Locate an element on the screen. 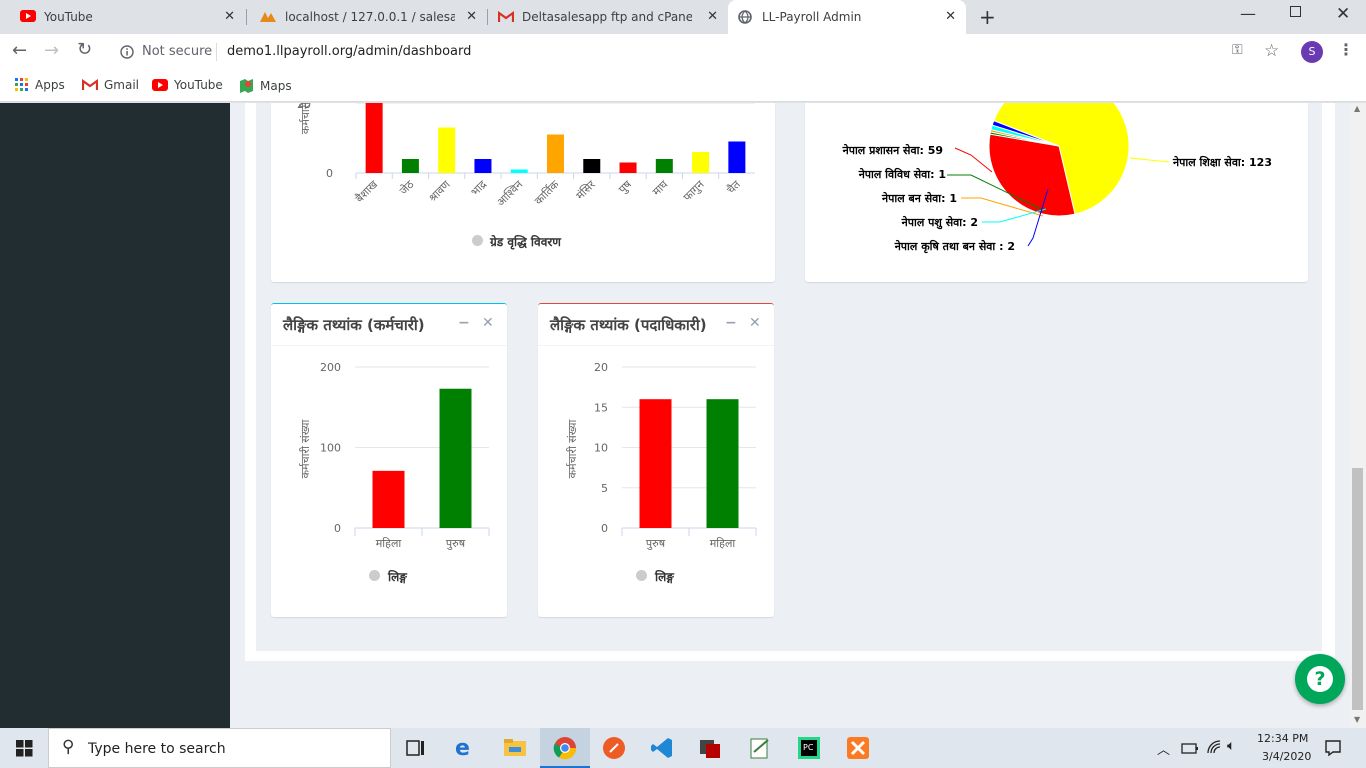 The image size is (1366, 768). key-icon: ⚿ is located at coordinates (1237, 50).